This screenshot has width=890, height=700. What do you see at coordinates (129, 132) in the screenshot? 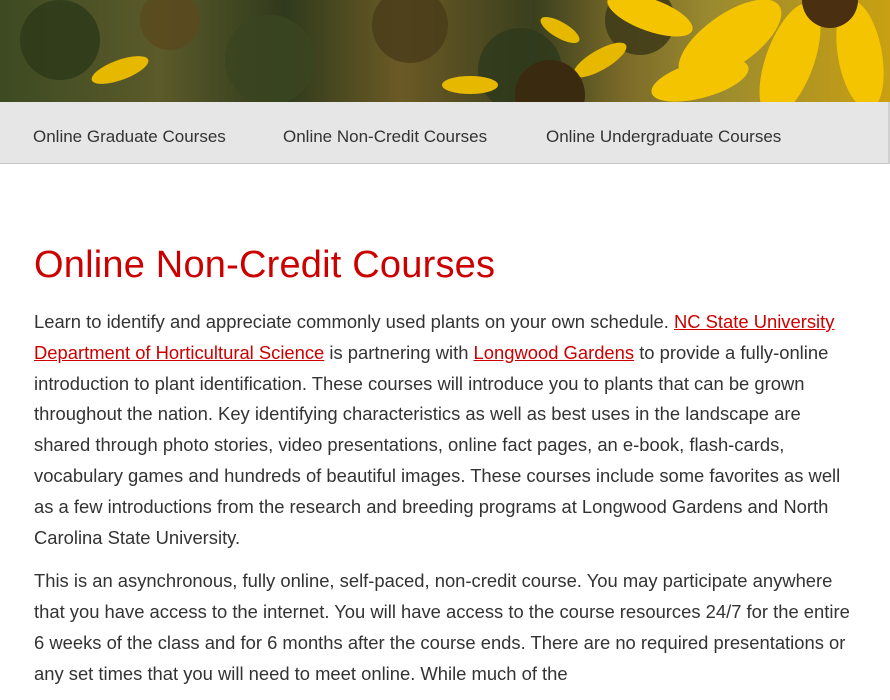
I see `nav-item-graduate-courses: Online Graduate Courses` at bounding box center [129, 132].